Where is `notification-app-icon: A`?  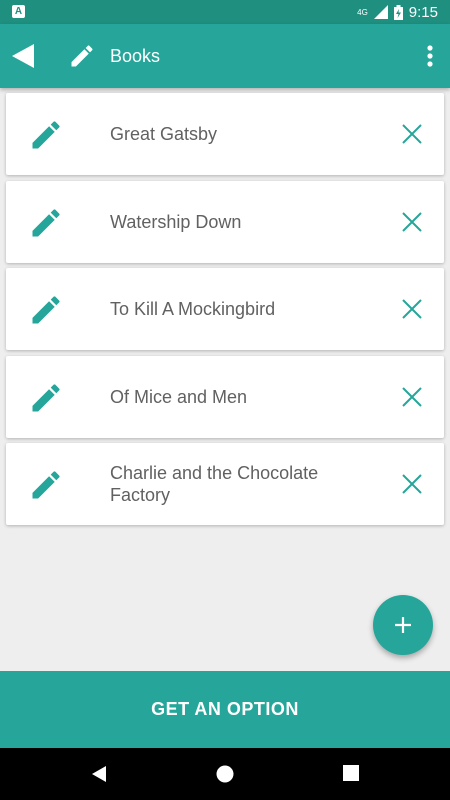
notification-app-icon: A is located at coordinates (18, 11).